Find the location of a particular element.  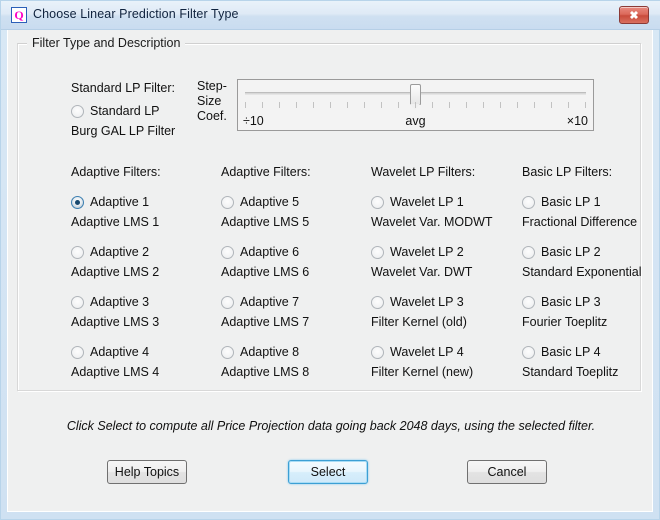

column-heading-3: Wavelet LP Filters: is located at coordinates (423, 172).